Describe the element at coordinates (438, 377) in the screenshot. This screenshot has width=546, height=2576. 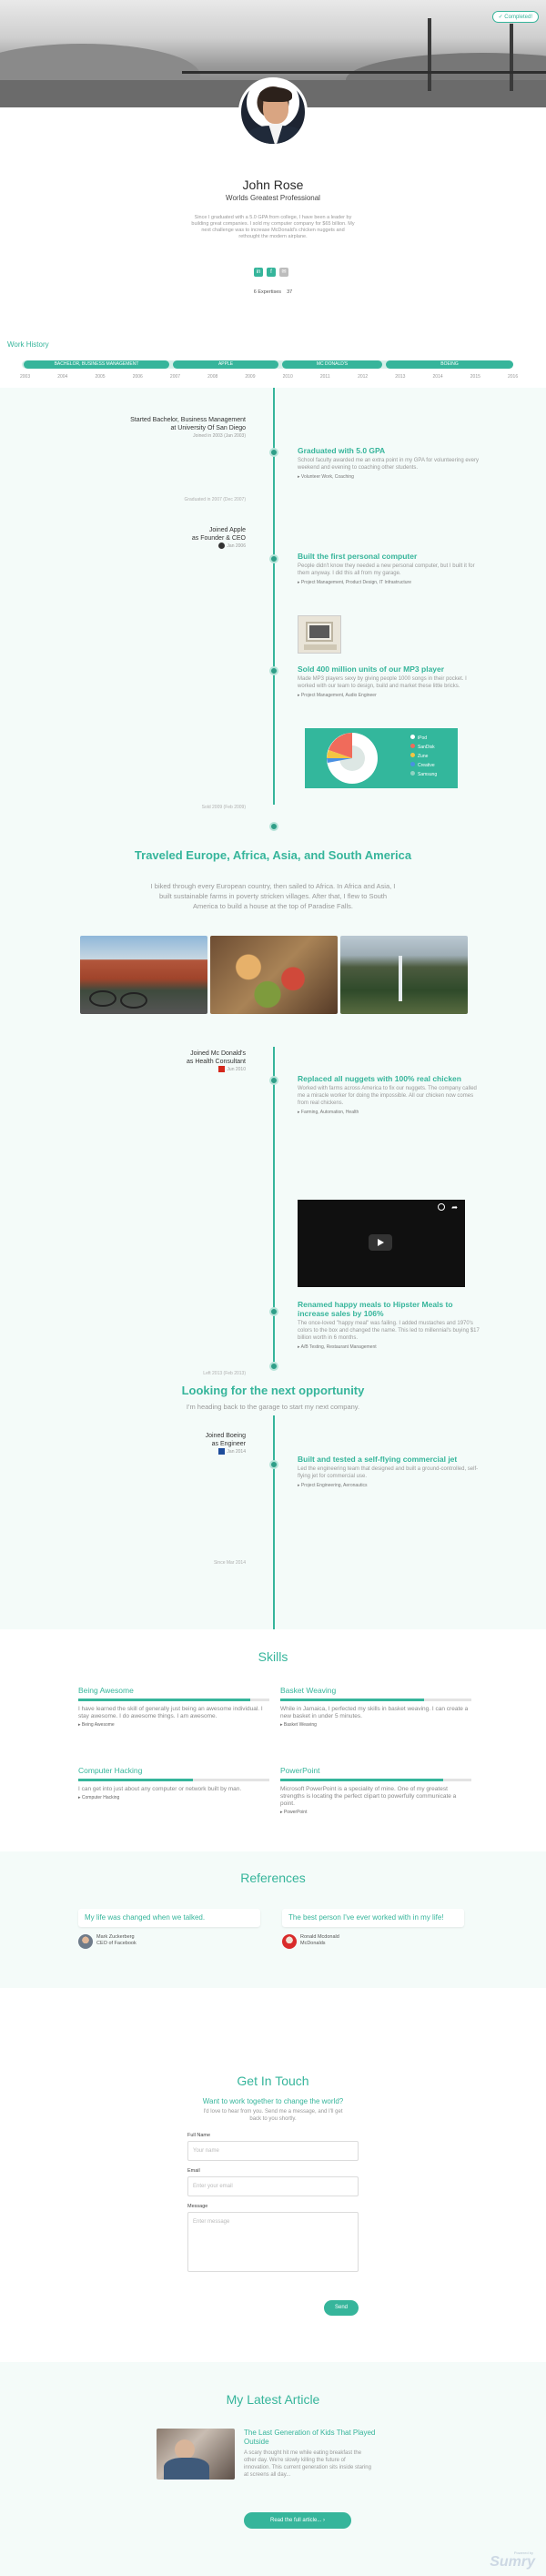
I see `year-label: 2014` at that location.